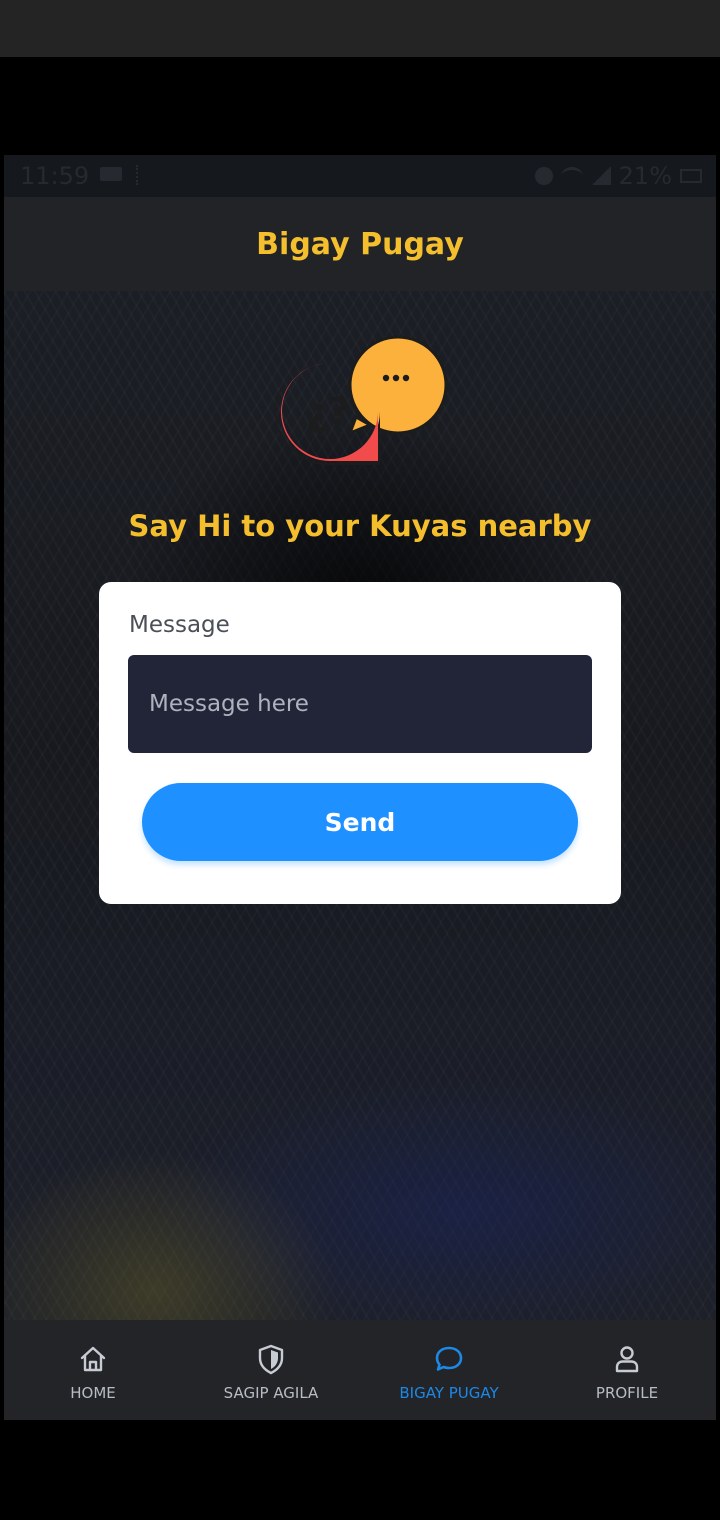 The width and height of the screenshot is (720, 1520). What do you see at coordinates (691, 176) in the screenshot?
I see `battery-icon` at bounding box center [691, 176].